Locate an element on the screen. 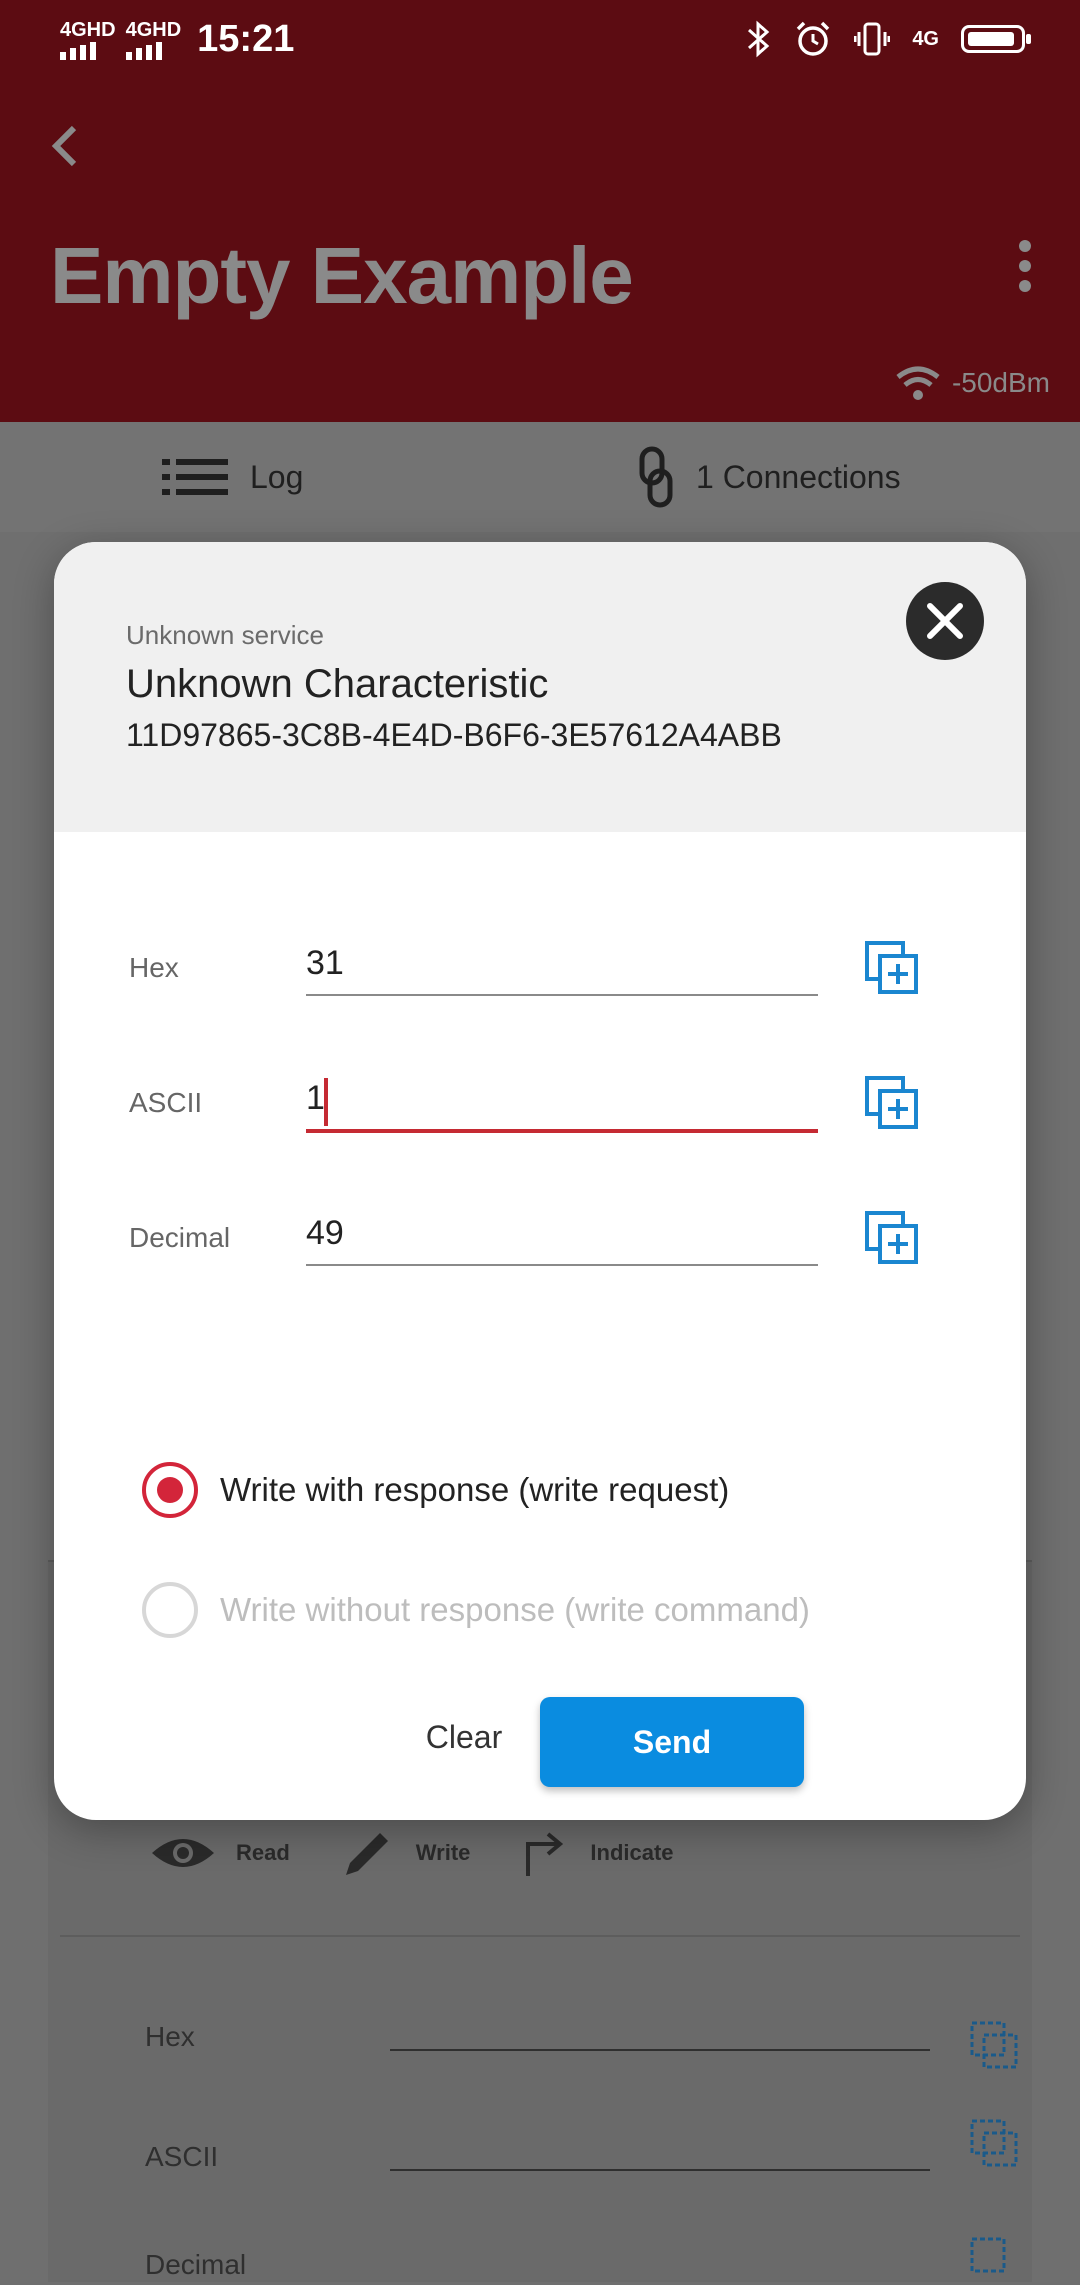 The width and height of the screenshot is (1080, 2285). write-without-response-label: Write without response (write command) is located at coordinates (515, 1609).